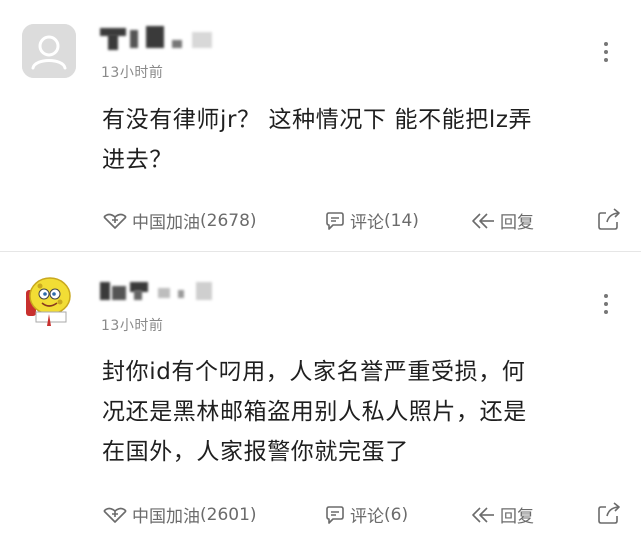  What do you see at coordinates (314, 372) in the screenshot?
I see `comment-text-line: 封你id有个叼用，人家名誉严重受损，何` at bounding box center [314, 372].